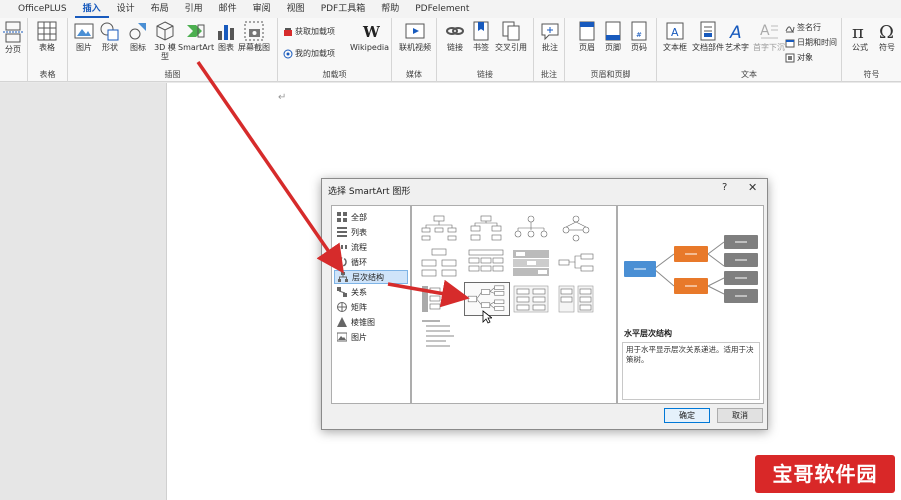  Describe the element at coordinates (110, 36) in the screenshot. I see `shapes-button: 形状` at that location.